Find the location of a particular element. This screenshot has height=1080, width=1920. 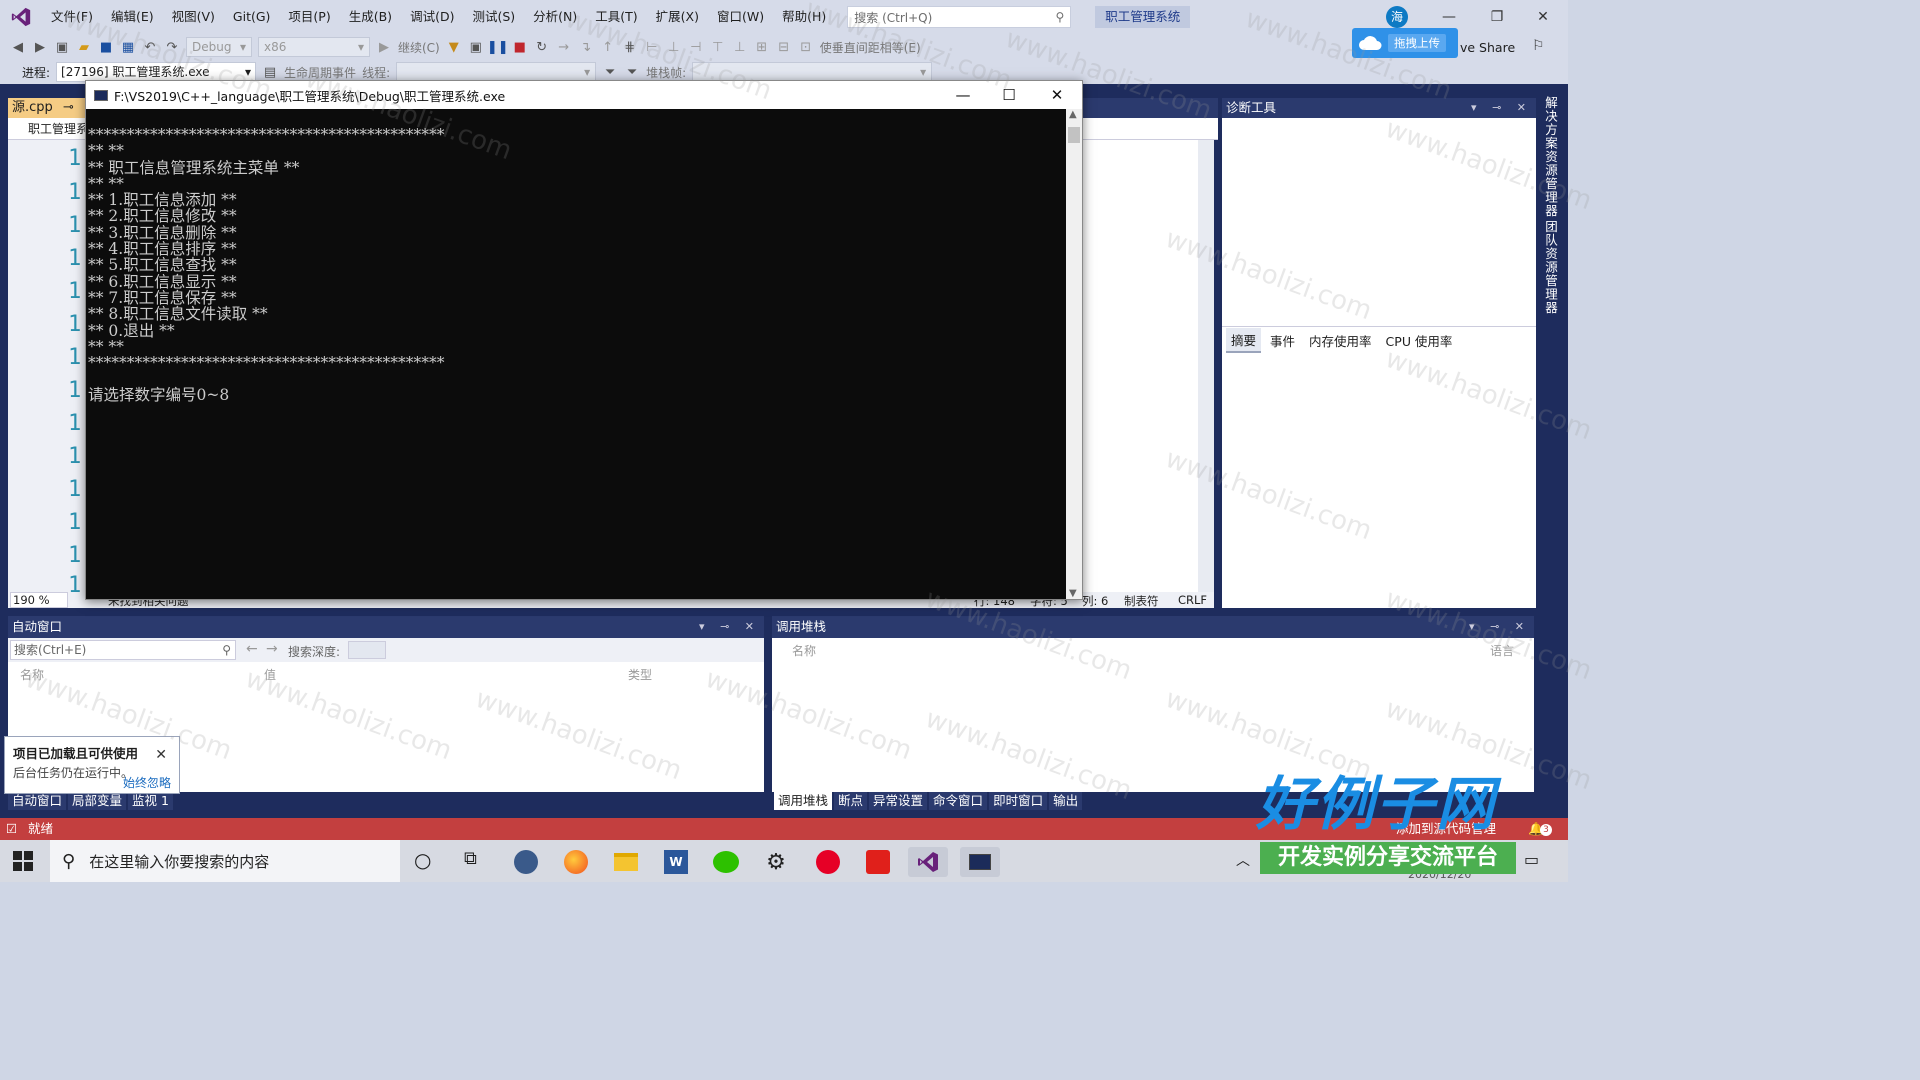

feedback-icon: ⚐ is located at coordinates (1538, 46).